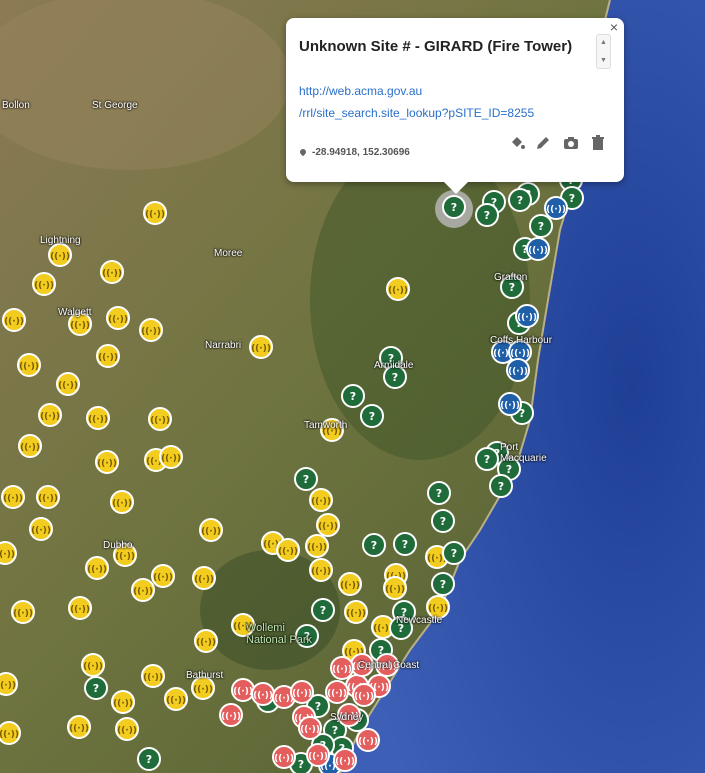 This screenshot has width=705, height=773. Describe the element at coordinates (543, 143) in the screenshot. I see `pencil-icon` at that location.